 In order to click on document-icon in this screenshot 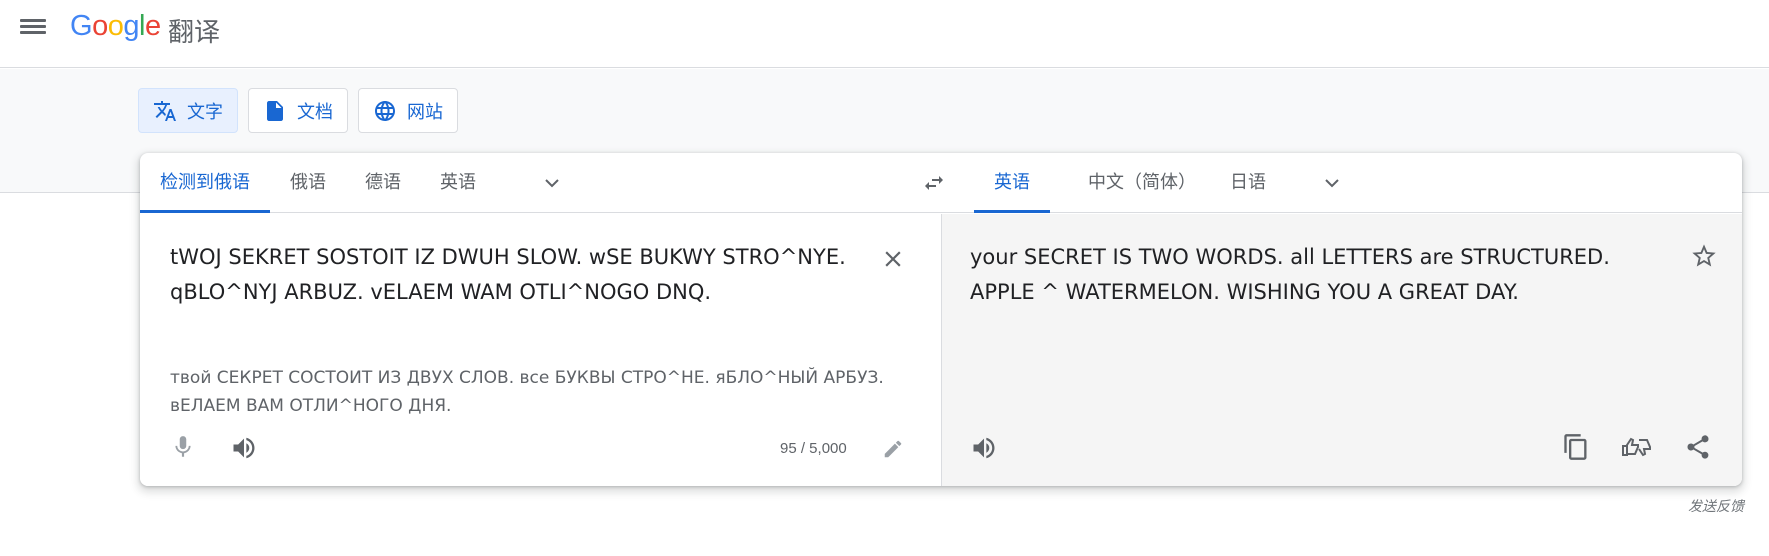, I will do `click(275, 110)`.